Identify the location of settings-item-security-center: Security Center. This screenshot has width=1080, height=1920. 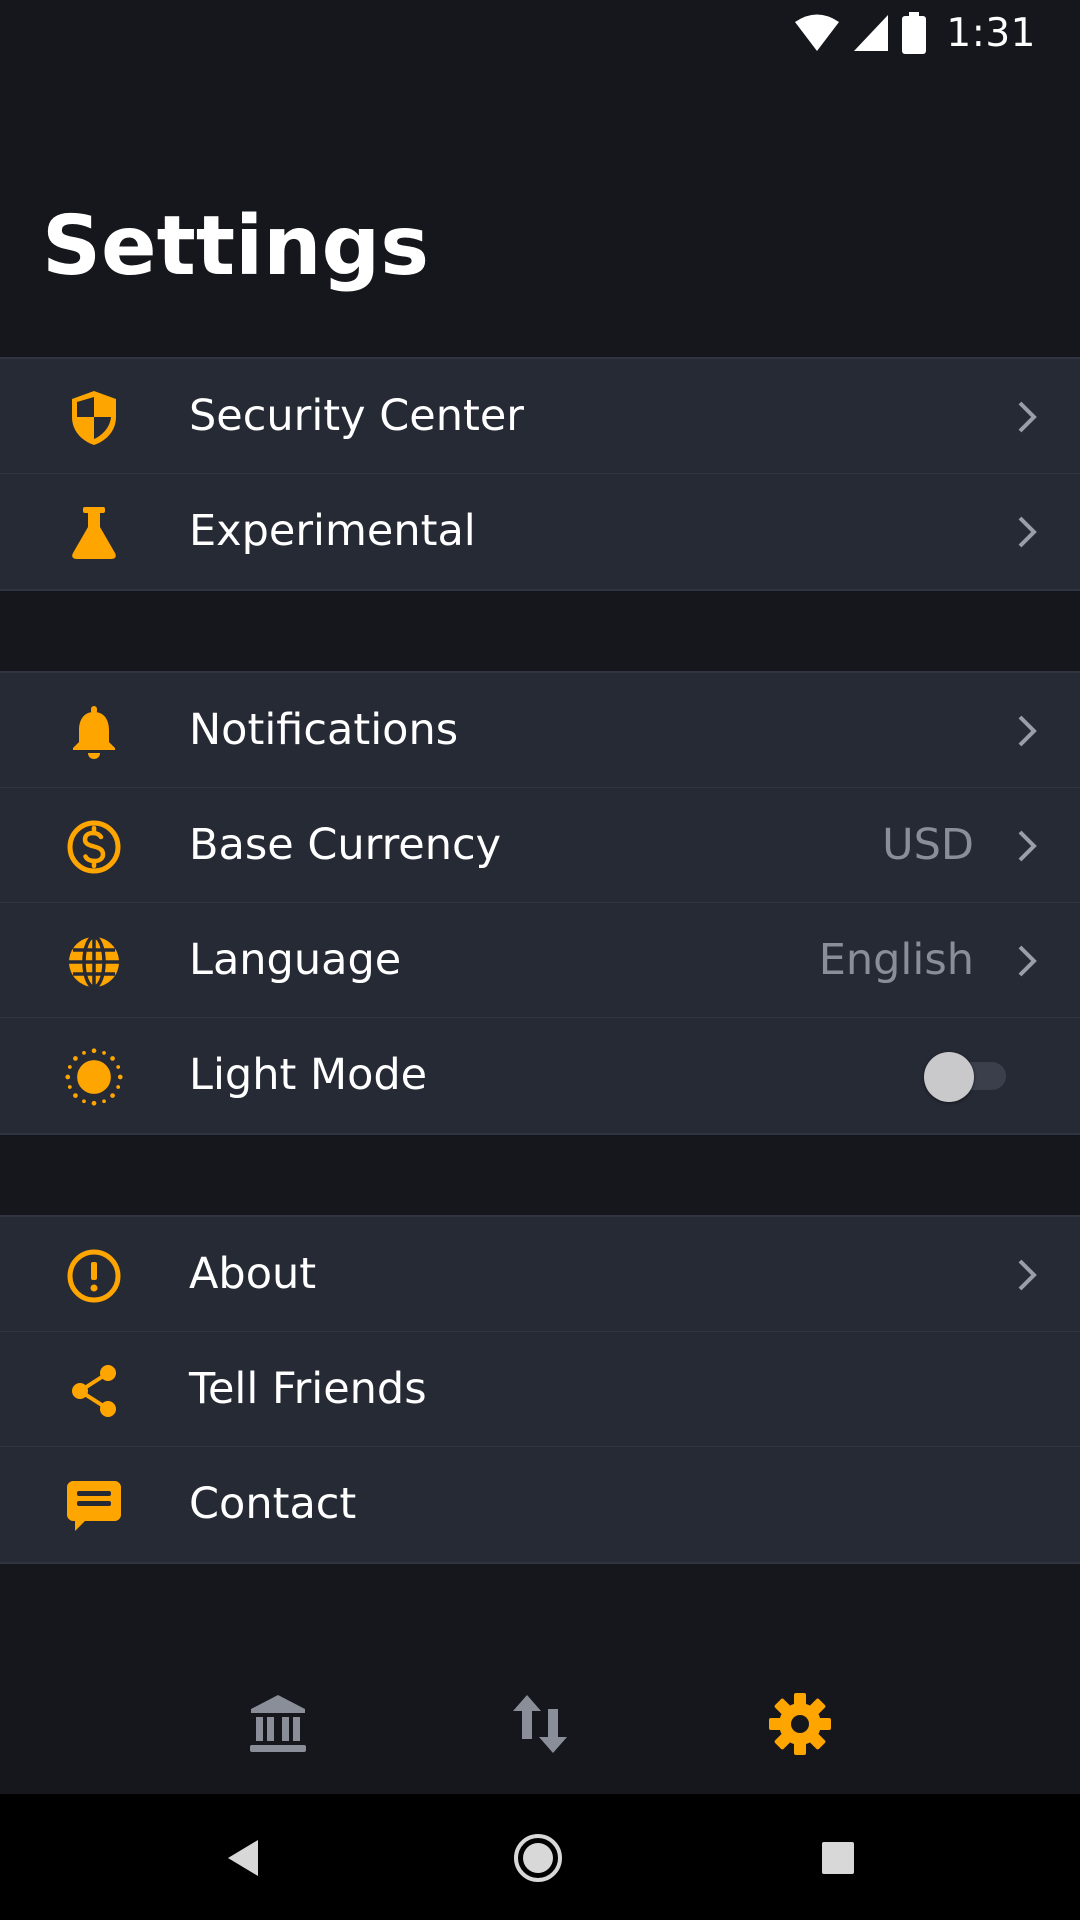
(540, 416).